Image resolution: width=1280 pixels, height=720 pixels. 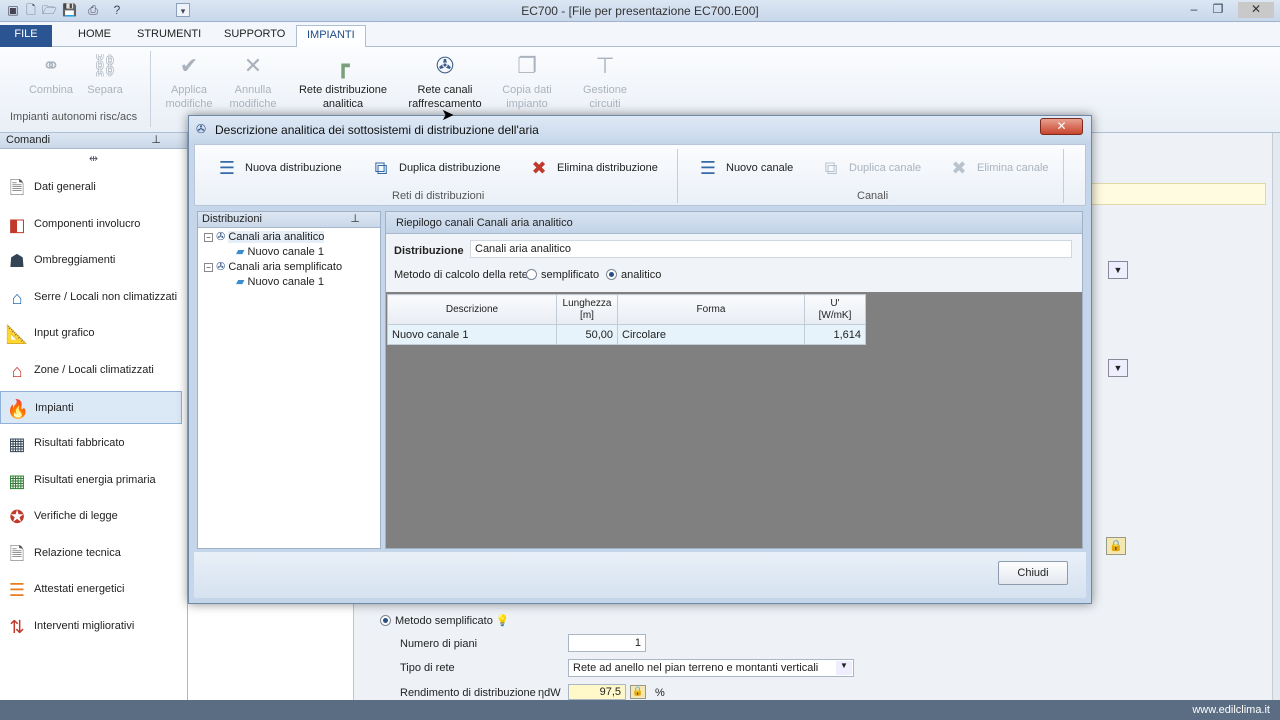 What do you see at coordinates (343, 81) in the screenshot?
I see `rete-distribuzione-analitica-button: ┏ Rete distribuzione analitica` at bounding box center [343, 81].